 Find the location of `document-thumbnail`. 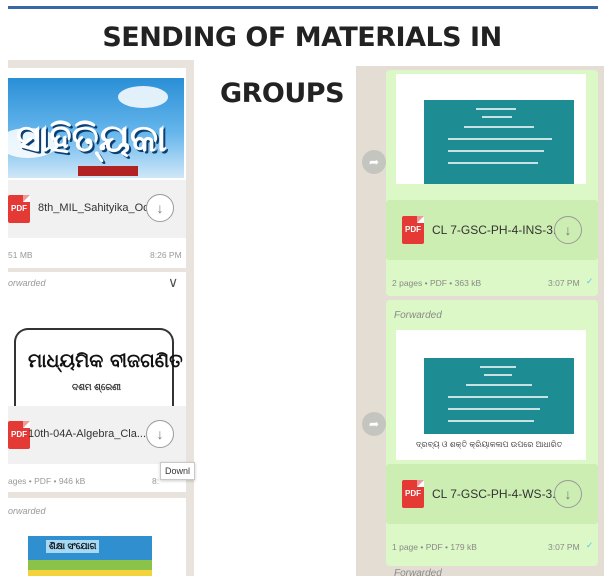

document-thumbnail is located at coordinates (491, 129).